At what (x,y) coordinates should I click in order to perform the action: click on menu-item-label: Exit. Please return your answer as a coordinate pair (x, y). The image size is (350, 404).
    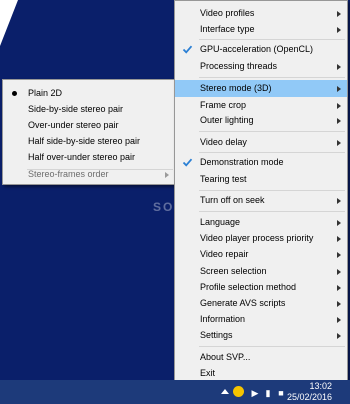
    Looking at the image, I should click on (208, 373).